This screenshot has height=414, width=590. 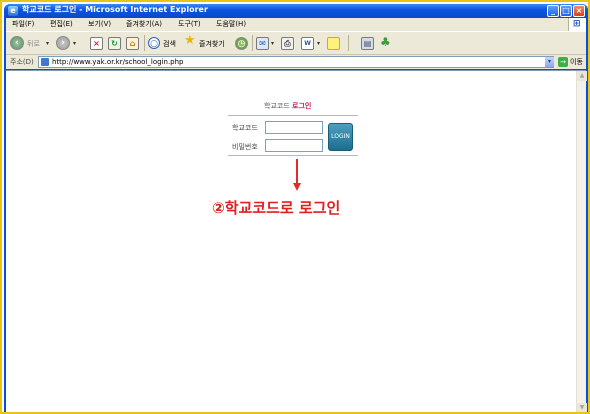 I want to click on history-button: ◷, so click(x=242, y=44).